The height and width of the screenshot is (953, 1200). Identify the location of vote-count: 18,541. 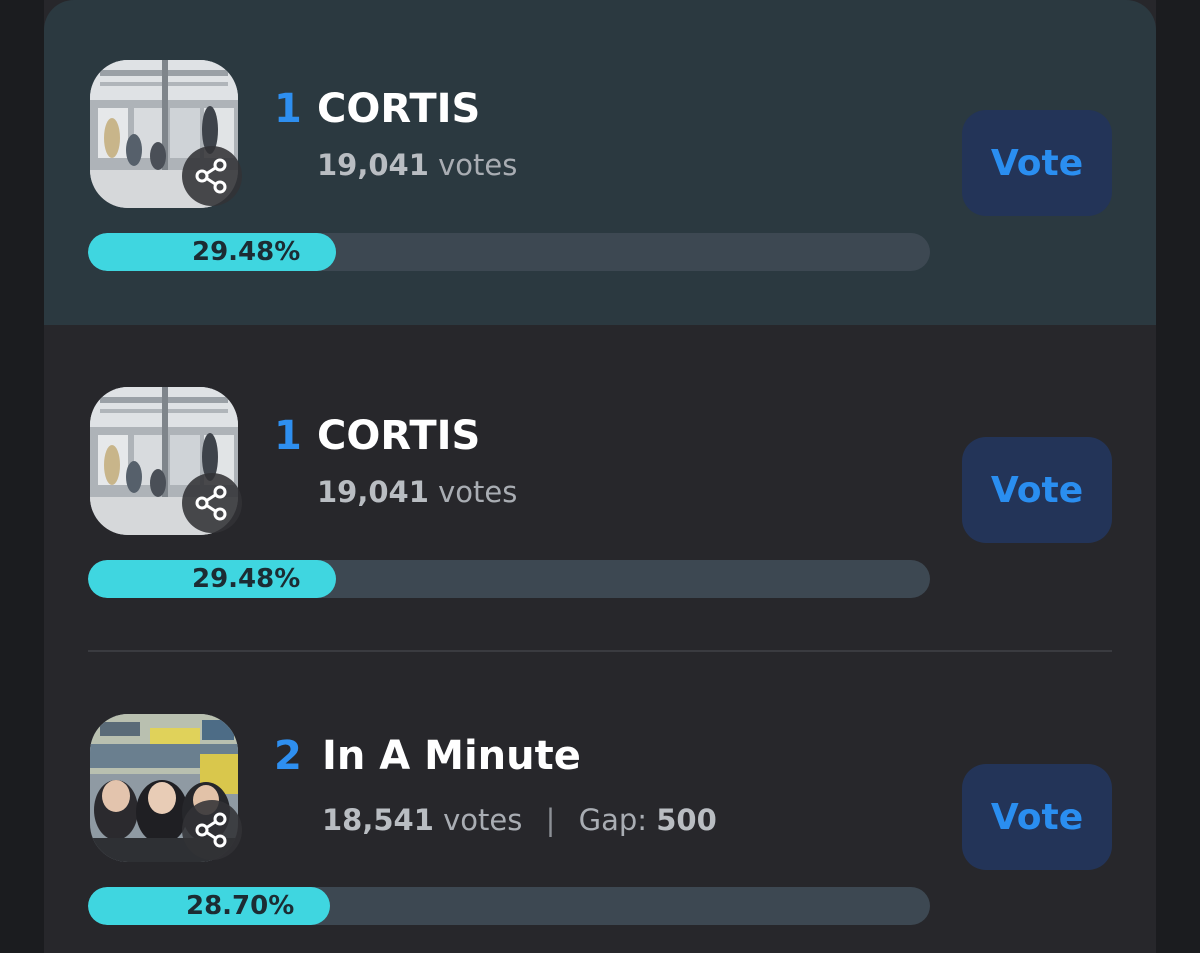
(378, 820).